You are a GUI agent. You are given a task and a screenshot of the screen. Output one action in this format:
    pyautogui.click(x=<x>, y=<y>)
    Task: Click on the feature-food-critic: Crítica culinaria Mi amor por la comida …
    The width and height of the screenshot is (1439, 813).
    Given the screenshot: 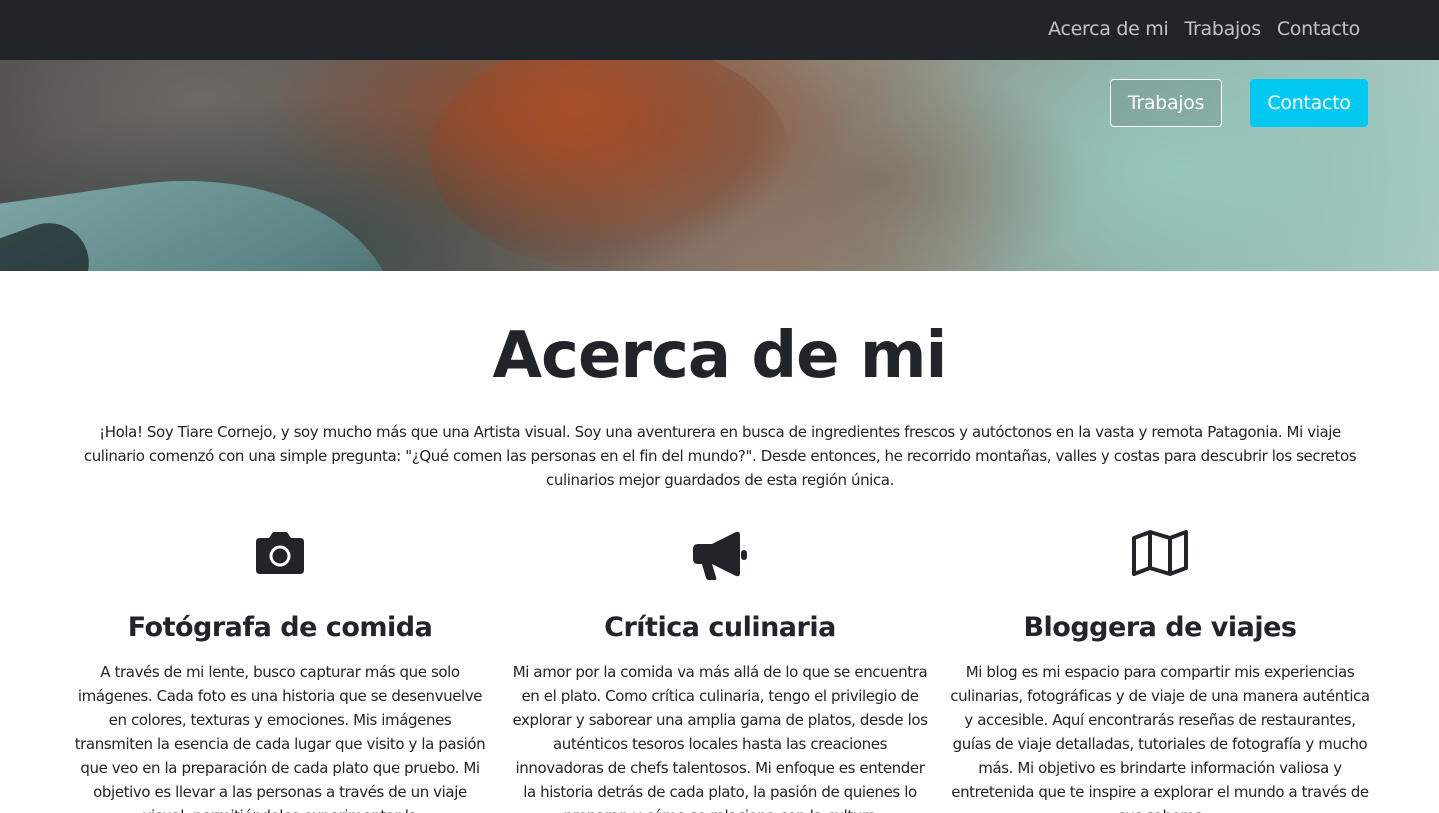 What is the action you would take?
    pyautogui.click(x=720, y=671)
    